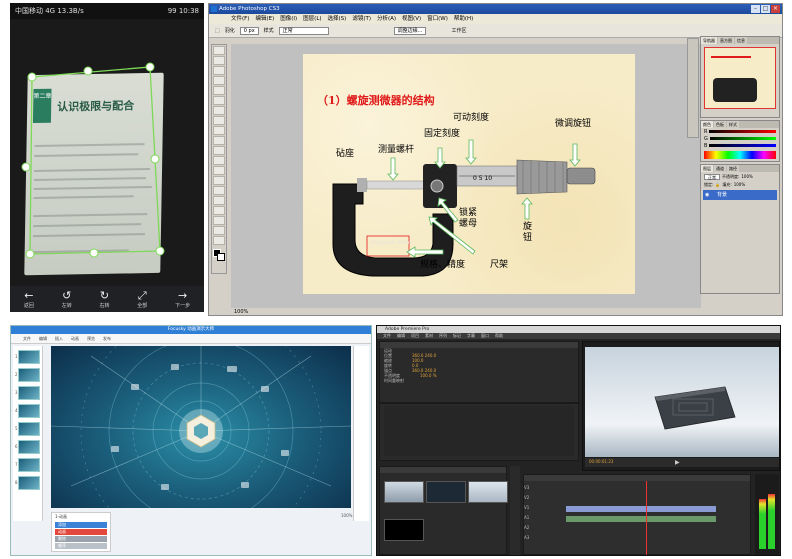 The image size is (792, 559). What do you see at coordinates (443, 336) in the screenshot?
I see `menu-sequence: 序列` at bounding box center [443, 336].